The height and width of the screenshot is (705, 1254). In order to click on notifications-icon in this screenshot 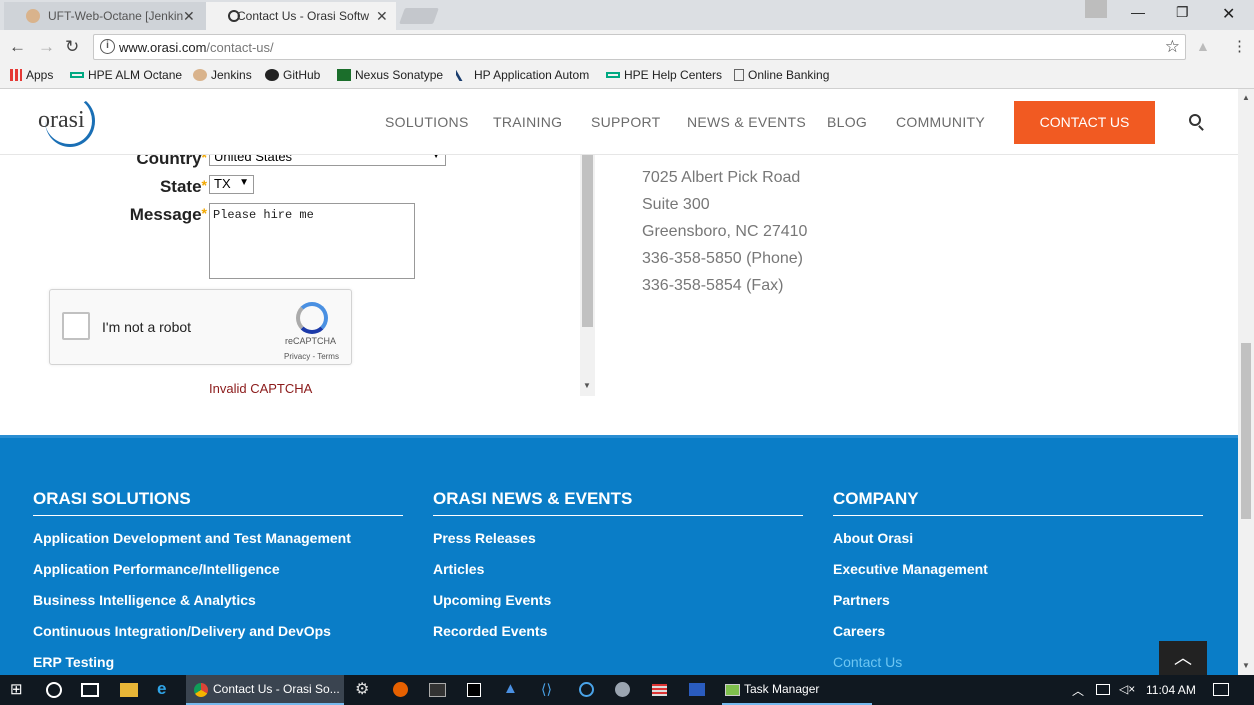, I will do `click(1221, 689)`.